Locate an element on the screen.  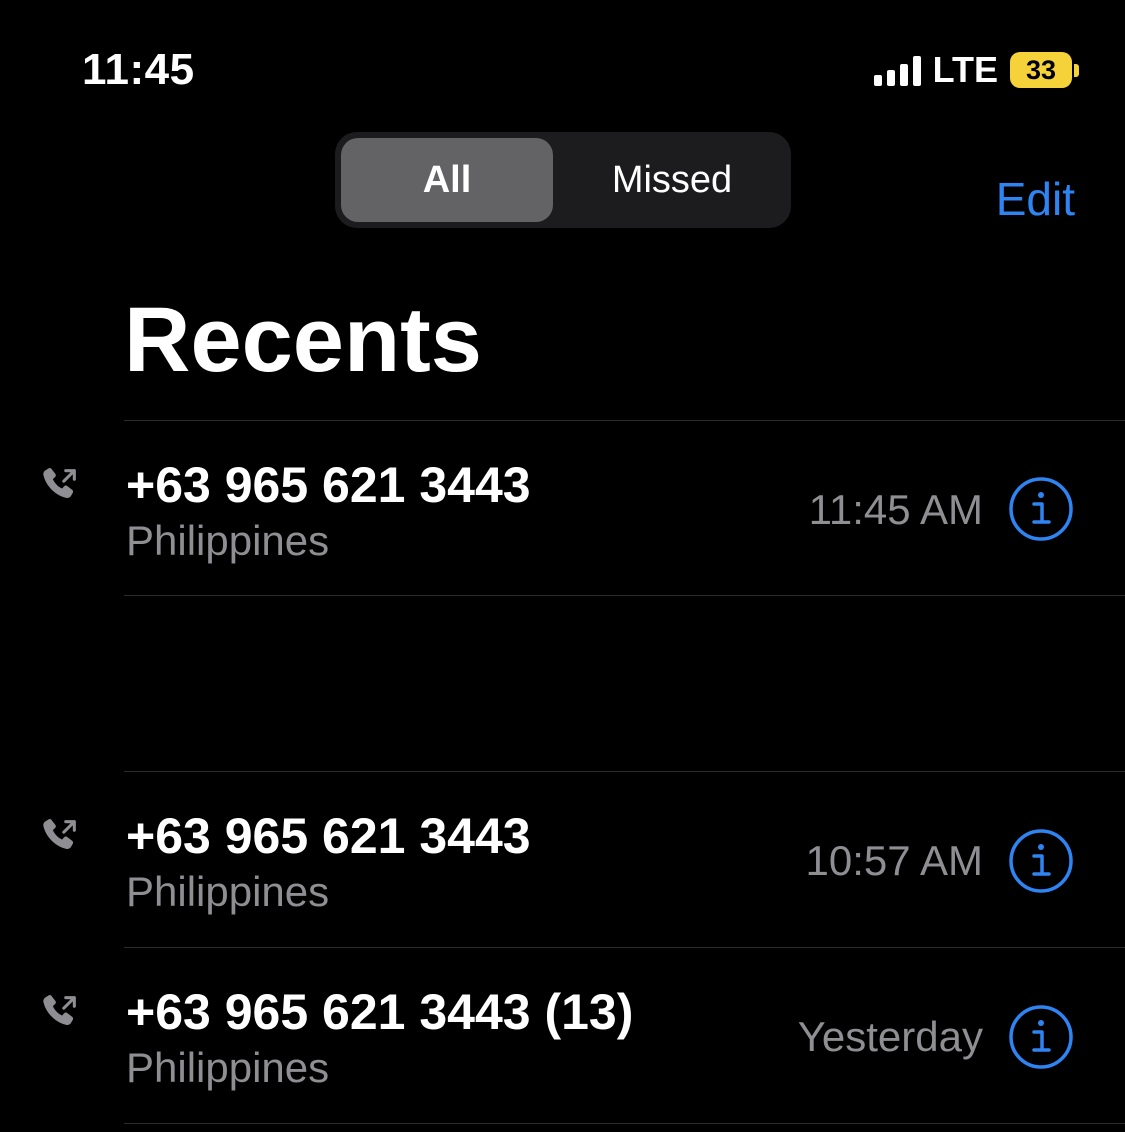
page-title: Recents is located at coordinates (303, 340).